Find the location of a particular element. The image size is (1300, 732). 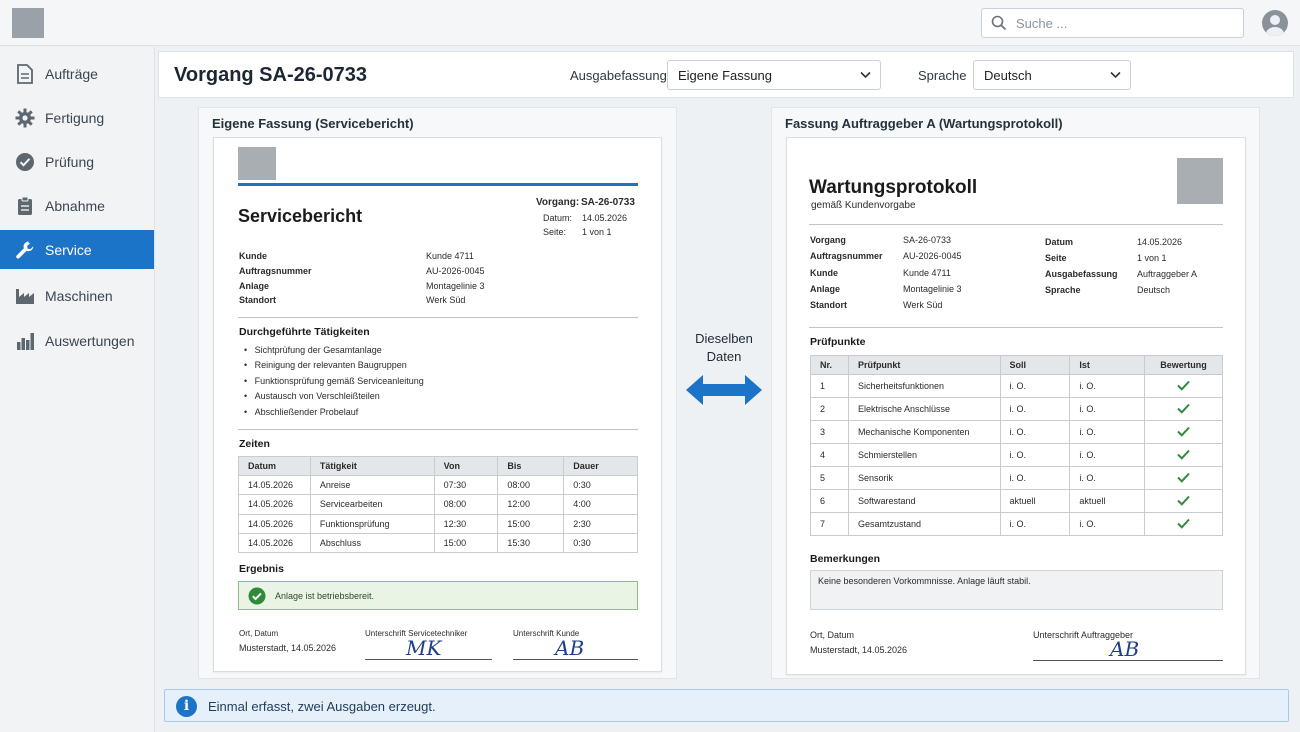

table-cell: 4:00 is located at coordinates (600, 504).